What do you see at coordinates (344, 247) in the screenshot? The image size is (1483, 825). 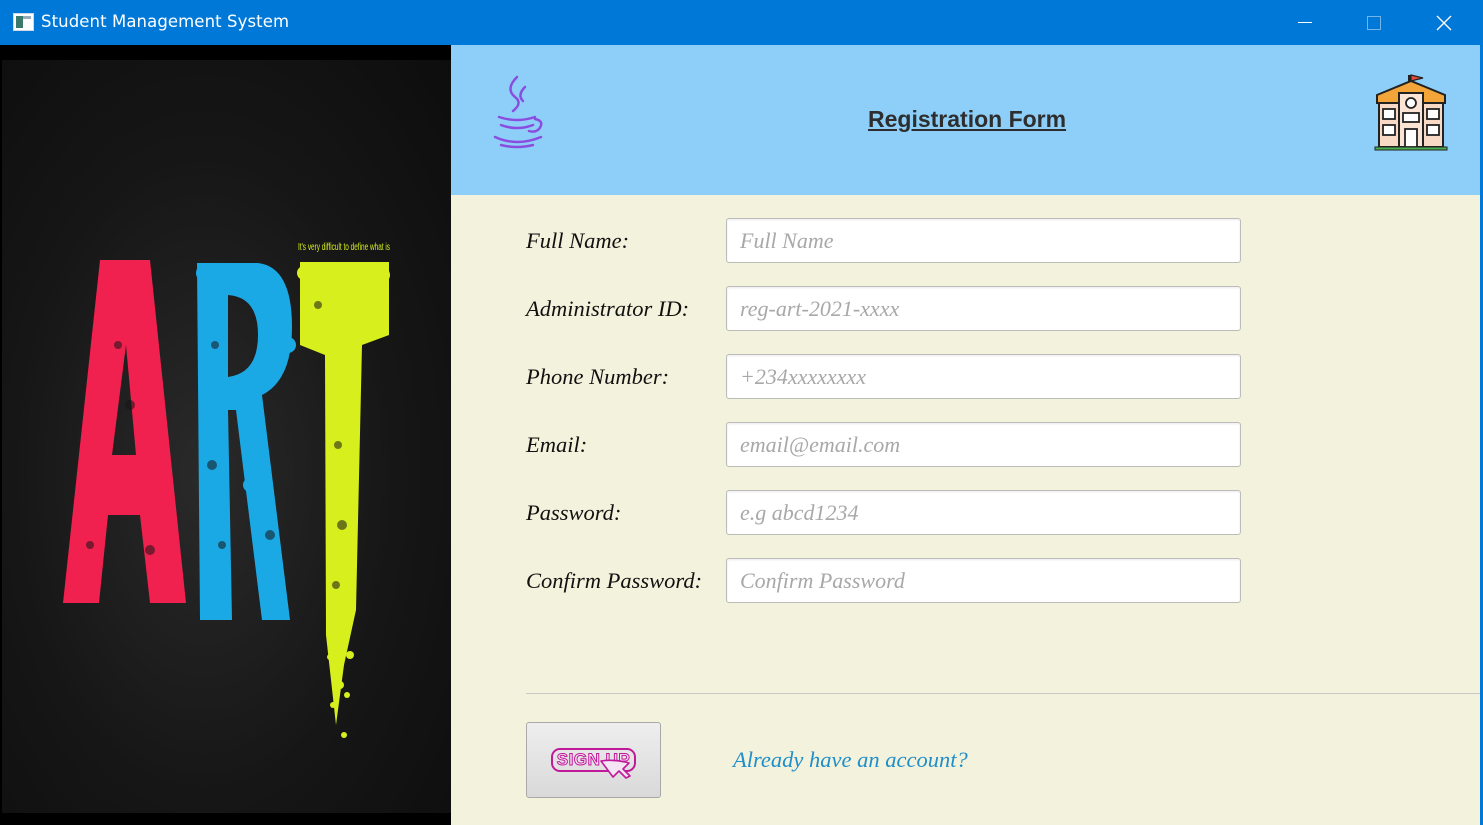 I see `art-caption: It's very difficult to define what is` at bounding box center [344, 247].